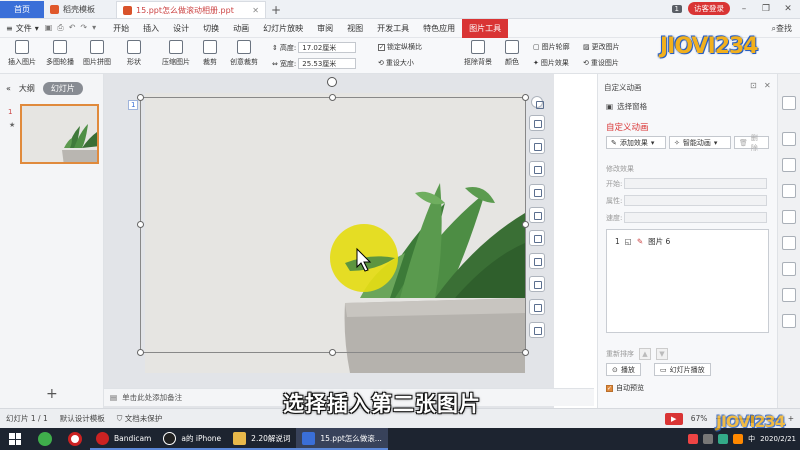 Image resolution: width=800 pixels, height=450 pixels. I want to click on rotate-handle, so click(332, 82).